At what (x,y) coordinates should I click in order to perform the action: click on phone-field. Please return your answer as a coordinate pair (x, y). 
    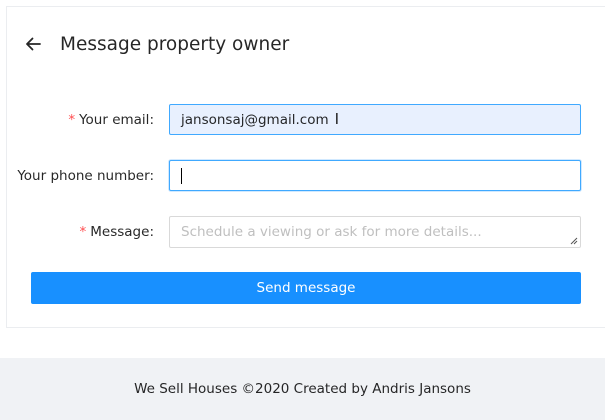
    Looking at the image, I should click on (375, 175).